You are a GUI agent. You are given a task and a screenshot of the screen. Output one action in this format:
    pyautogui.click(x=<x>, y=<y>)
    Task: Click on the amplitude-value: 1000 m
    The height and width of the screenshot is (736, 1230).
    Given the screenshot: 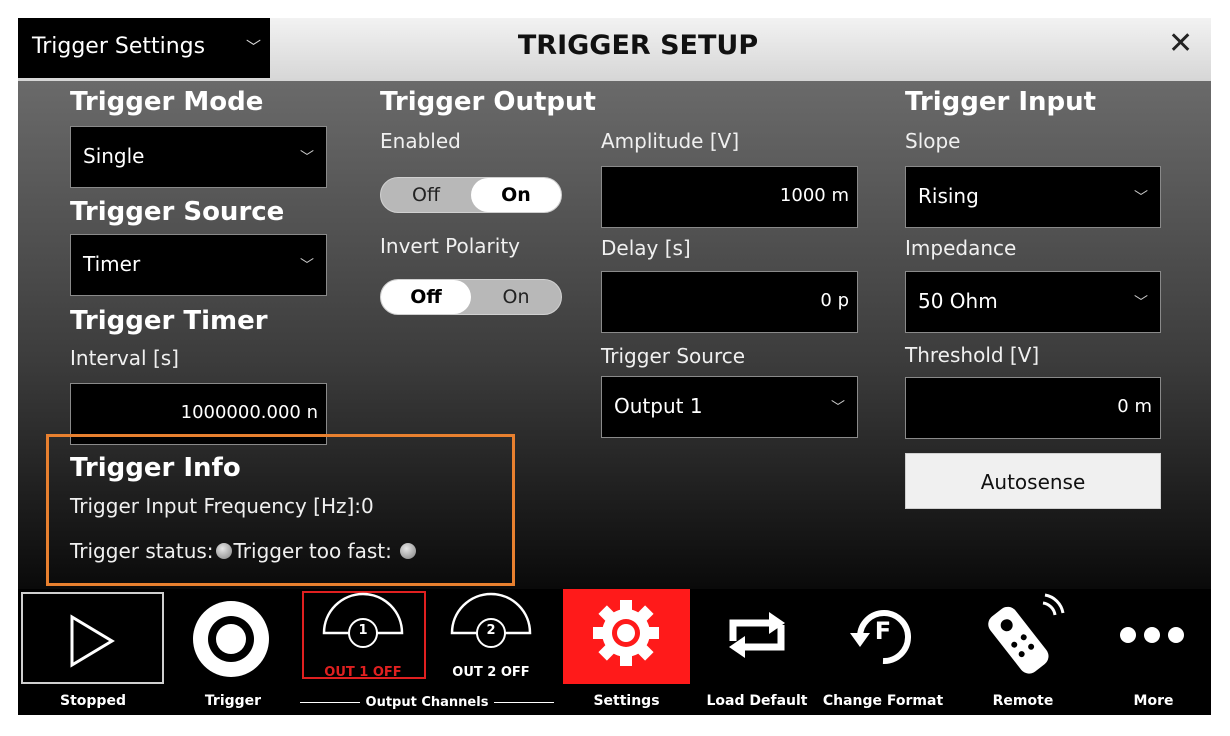 What is the action you would take?
    pyautogui.click(x=814, y=195)
    